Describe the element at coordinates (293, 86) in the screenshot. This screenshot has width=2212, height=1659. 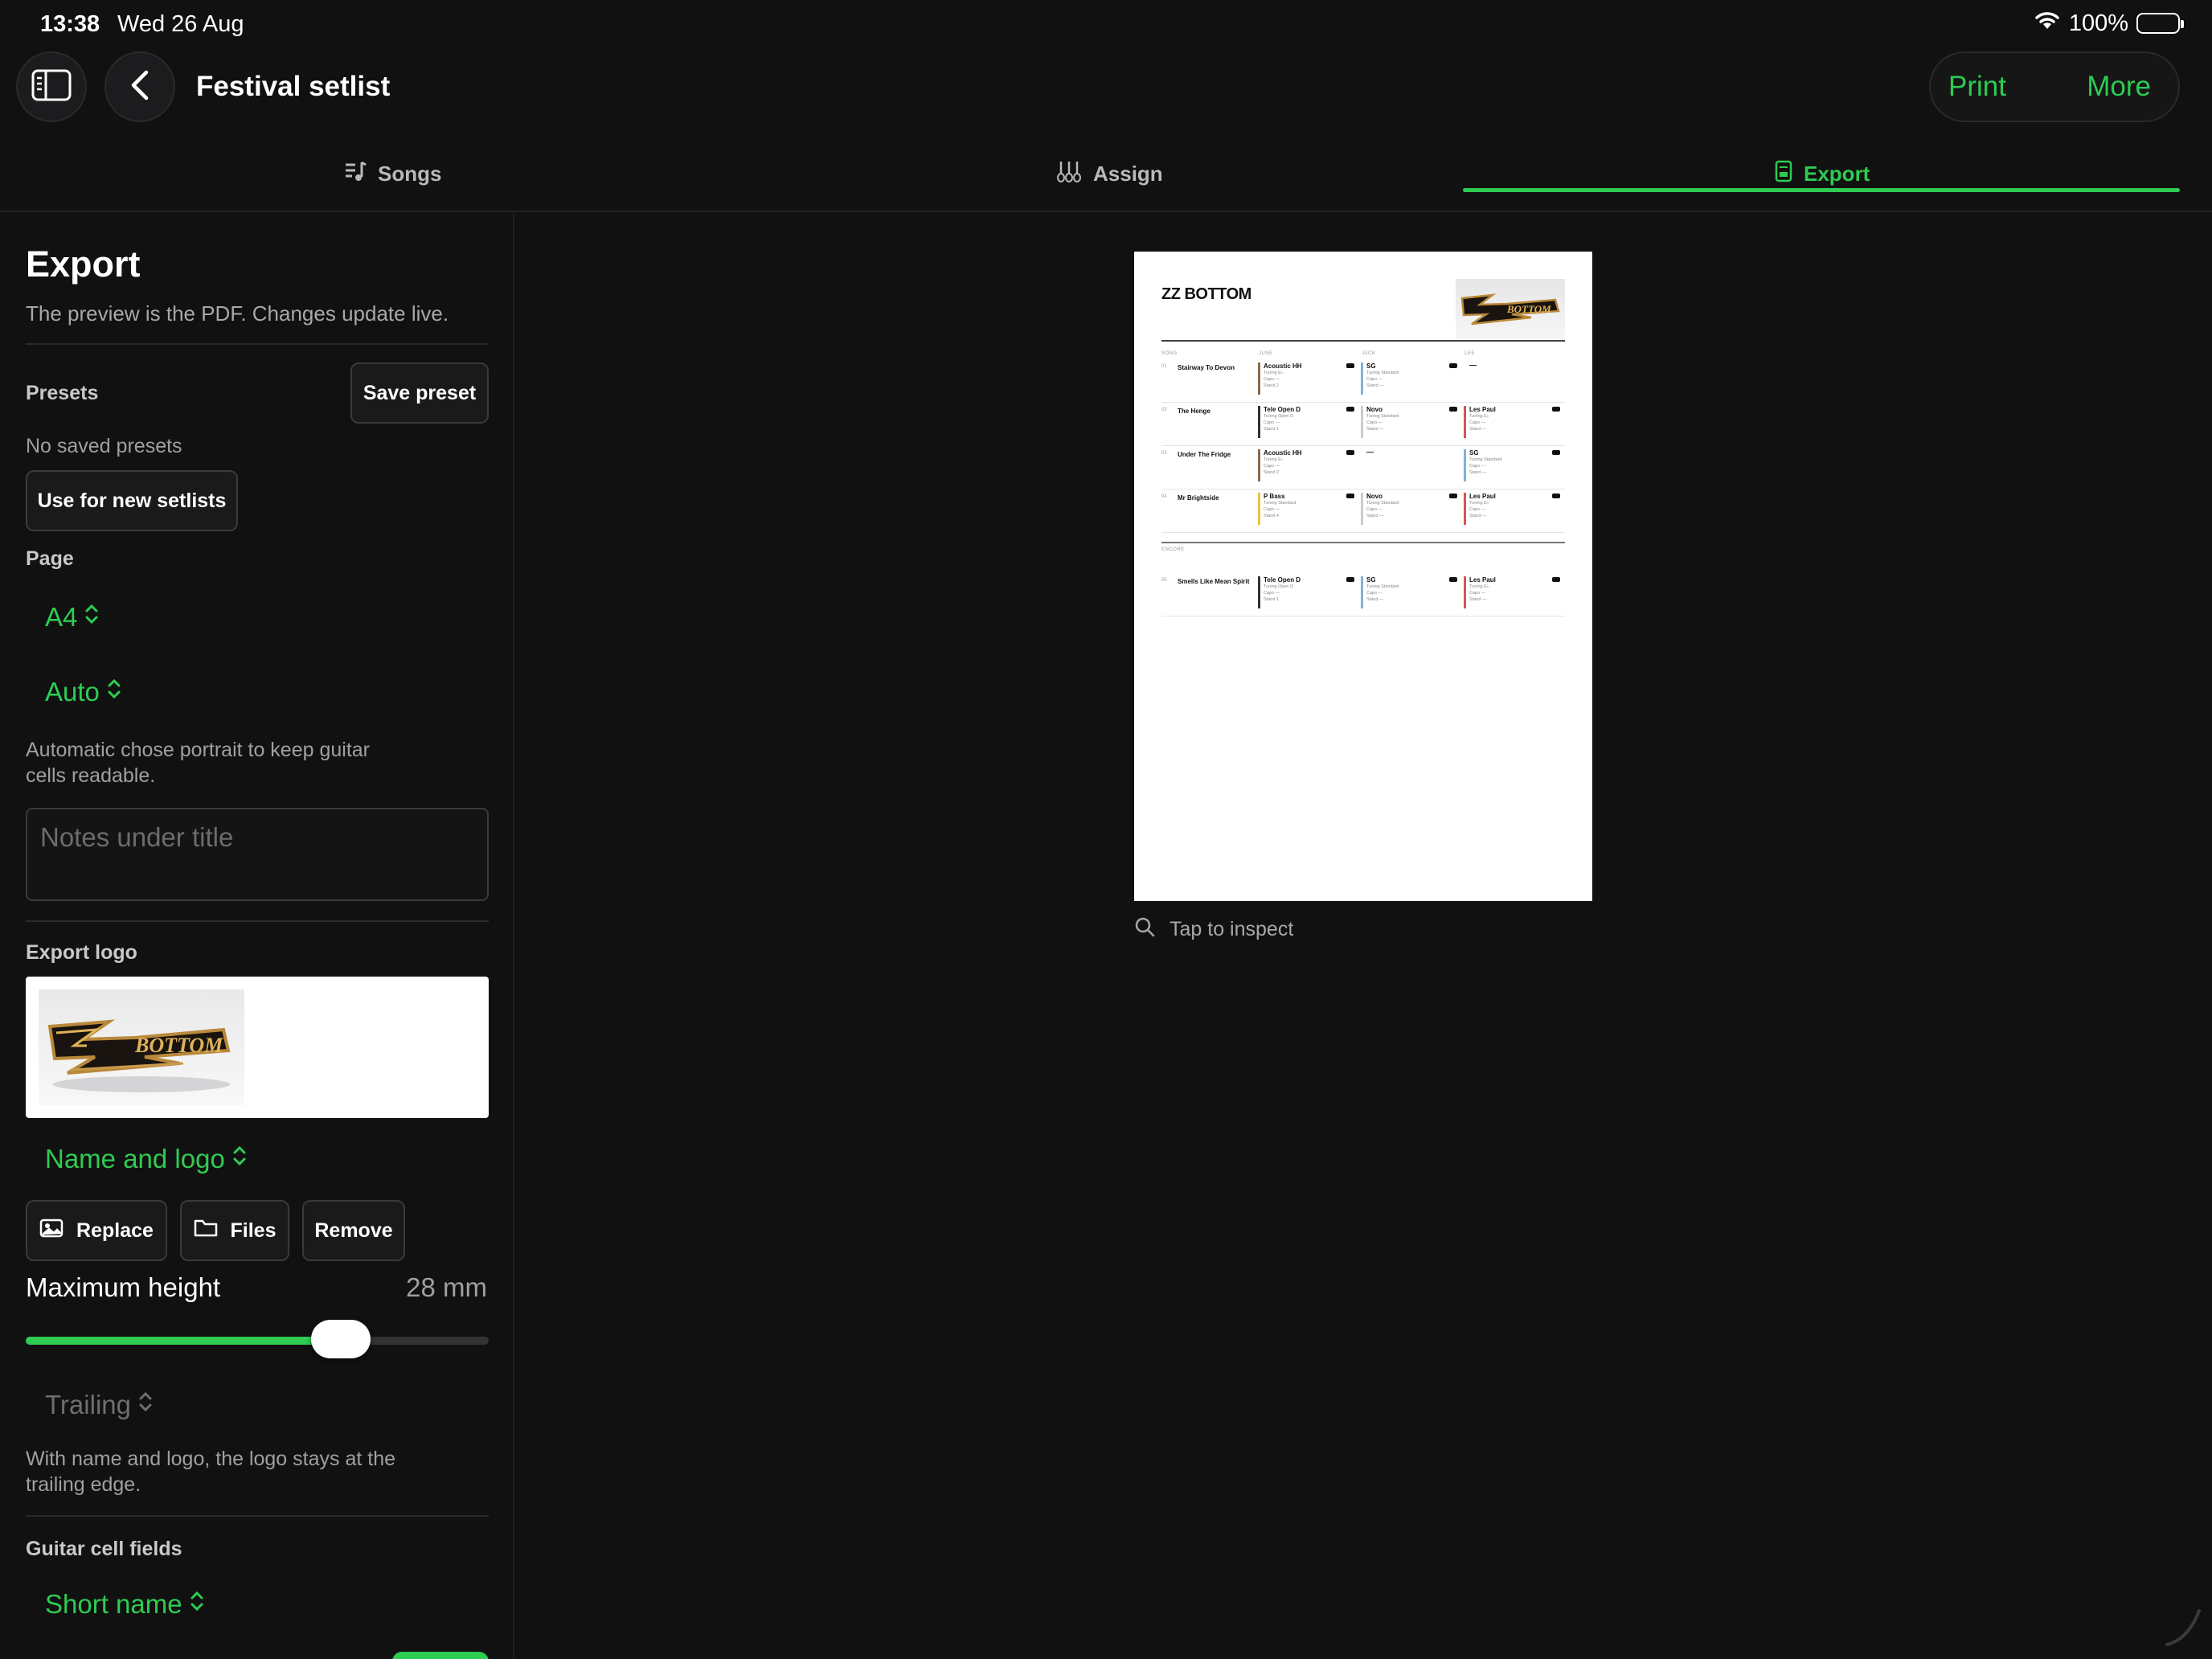
I see `page-title: Festival setlist` at that location.